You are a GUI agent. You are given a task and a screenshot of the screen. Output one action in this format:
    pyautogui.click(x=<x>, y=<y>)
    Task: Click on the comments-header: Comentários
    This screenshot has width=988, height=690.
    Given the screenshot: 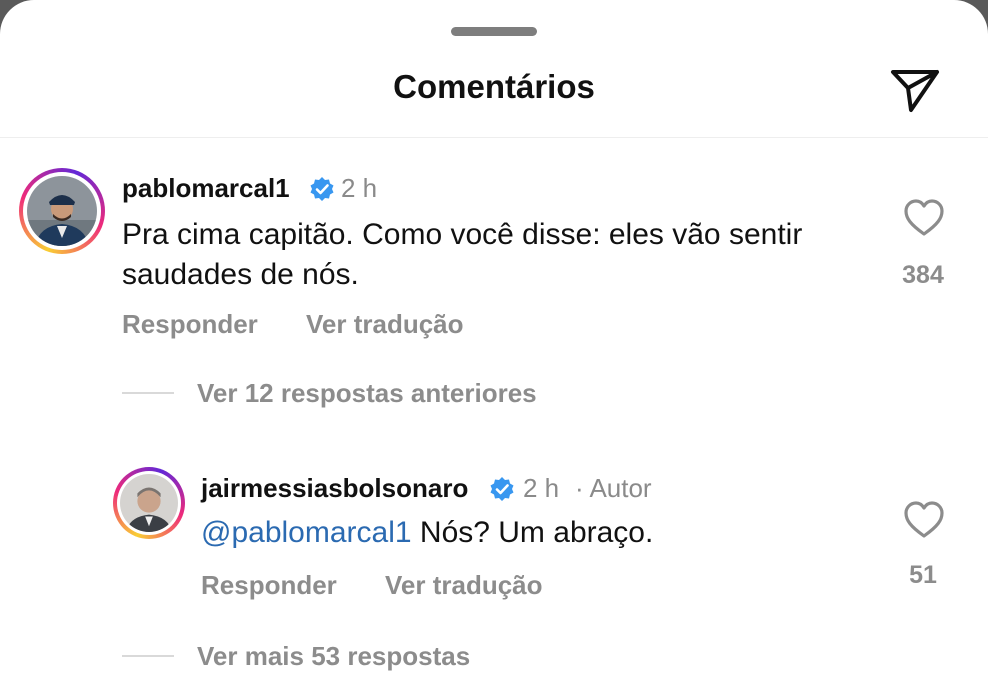 What is the action you would take?
    pyautogui.click(x=494, y=94)
    